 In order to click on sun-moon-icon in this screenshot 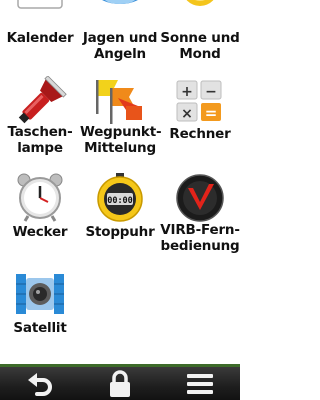, I will do `click(200, 15)`.